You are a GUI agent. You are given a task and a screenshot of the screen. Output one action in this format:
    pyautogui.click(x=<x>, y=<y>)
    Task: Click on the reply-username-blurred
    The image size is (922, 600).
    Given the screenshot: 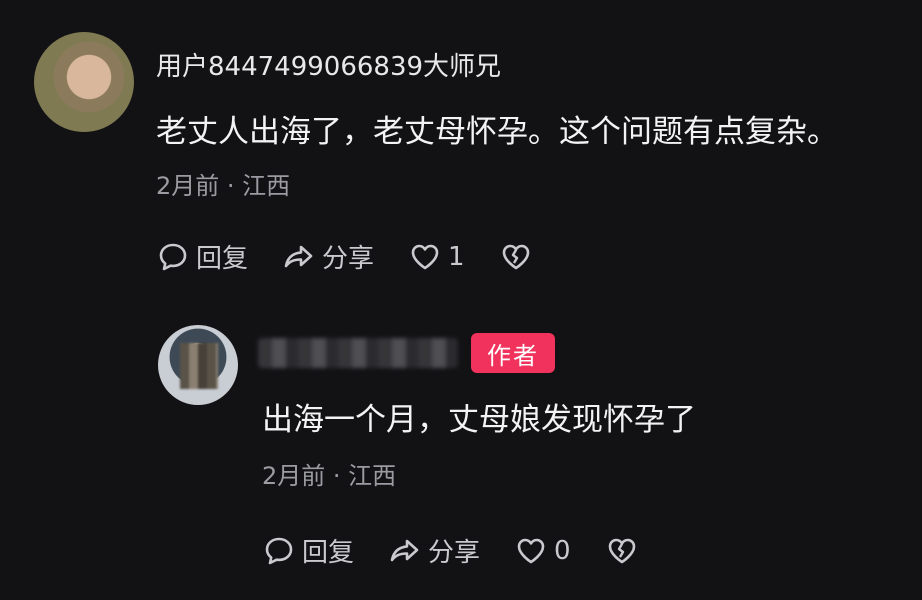 What is the action you would take?
    pyautogui.click(x=358, y=353)
    